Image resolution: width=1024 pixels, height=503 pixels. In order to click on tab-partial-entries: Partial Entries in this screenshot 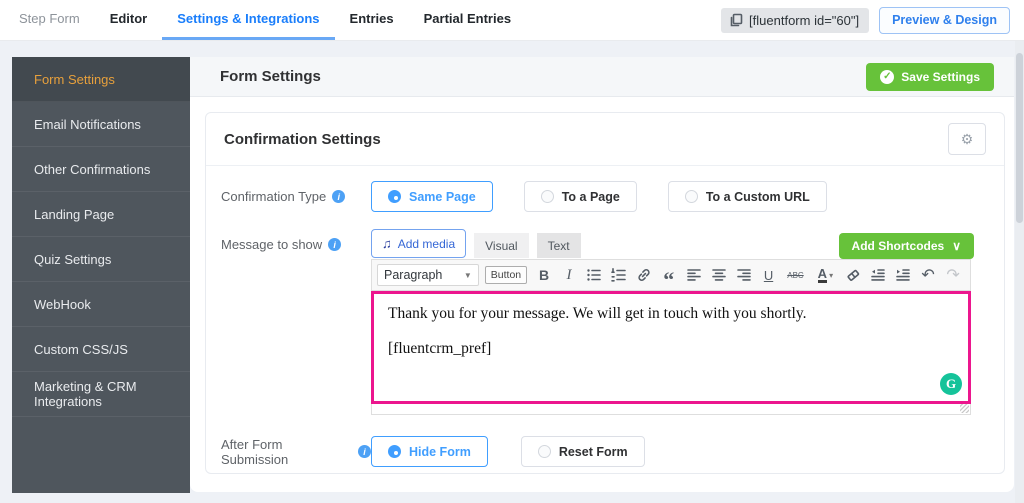, I will do `click(467, 20)`.